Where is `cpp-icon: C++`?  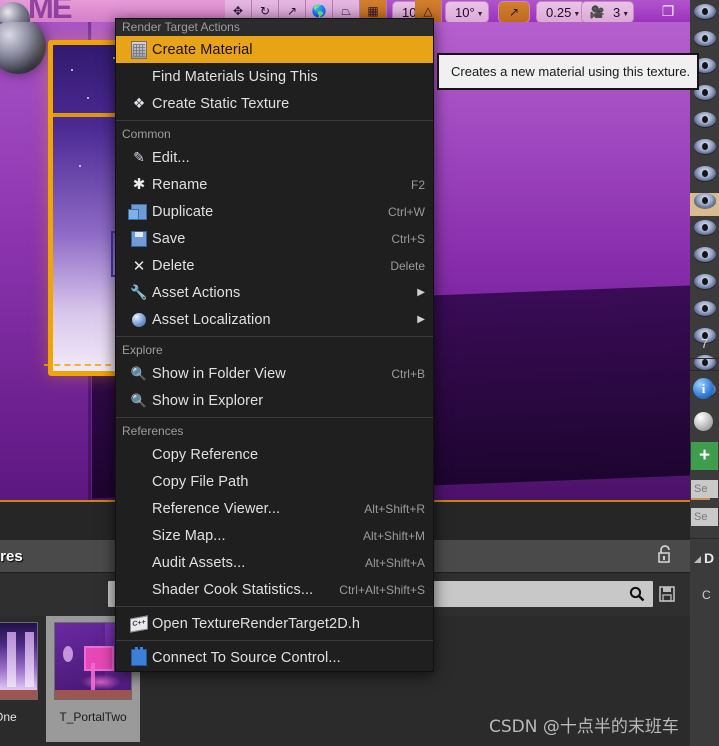
cpp-icon: C++ is located at coordinates (139, 623).